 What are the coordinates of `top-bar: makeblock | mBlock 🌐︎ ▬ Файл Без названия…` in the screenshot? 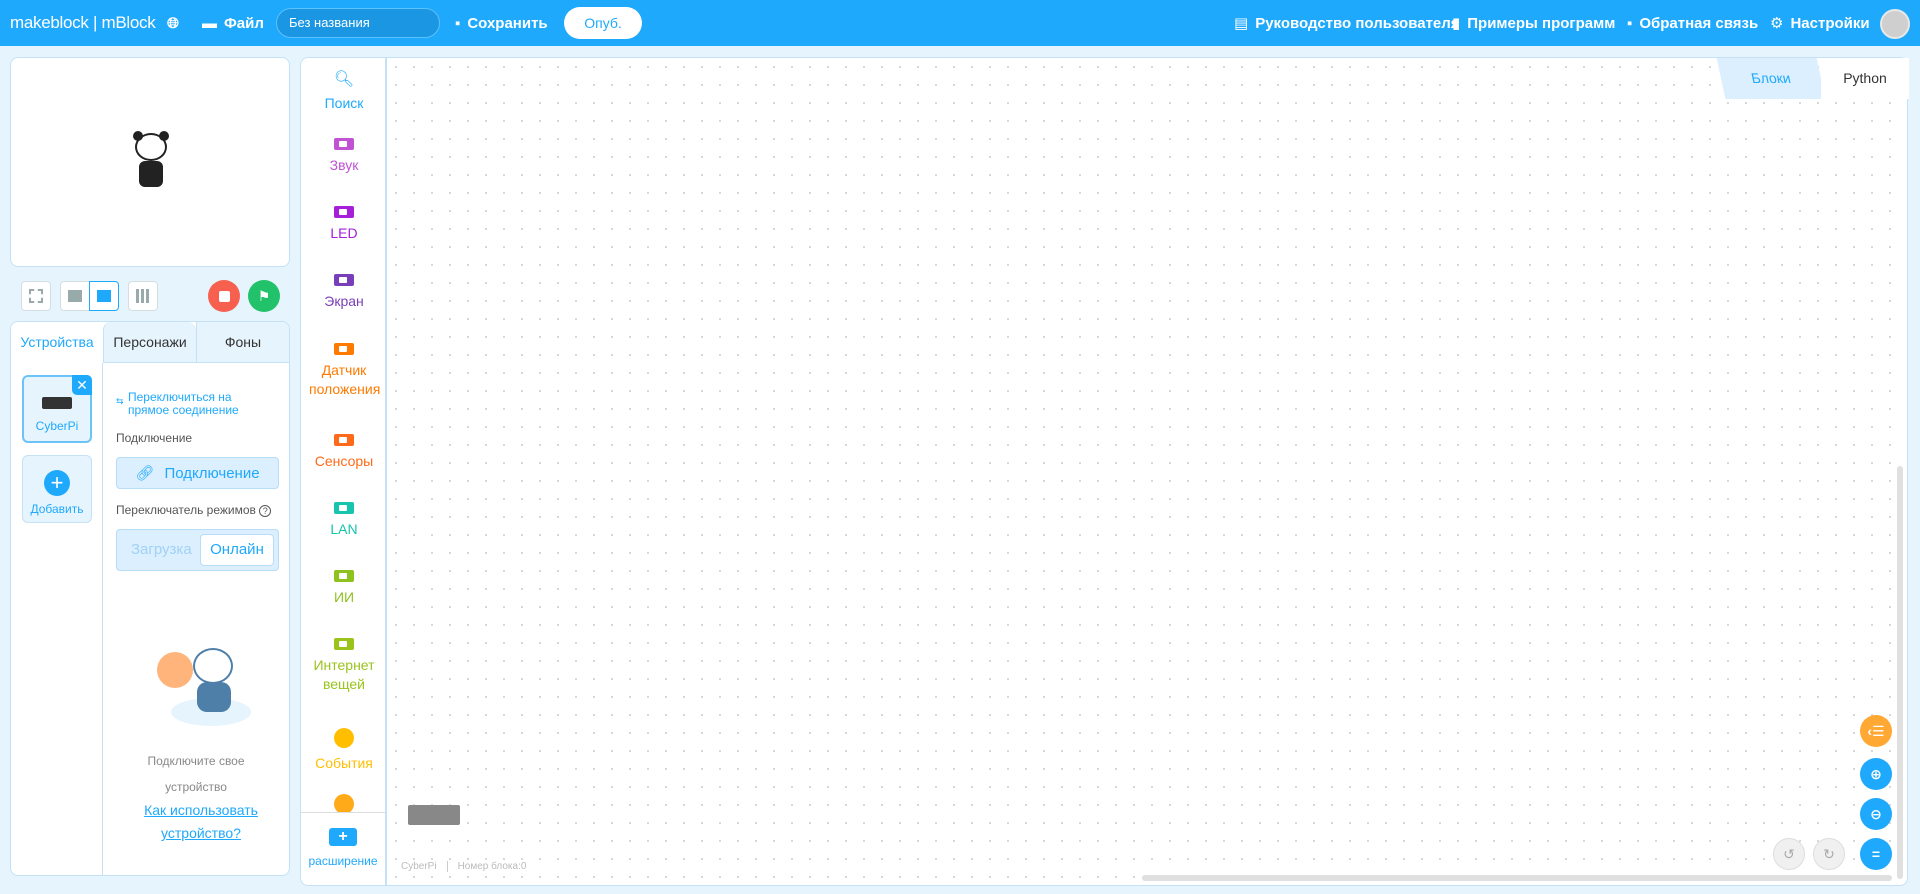 It's located at (960, 23).